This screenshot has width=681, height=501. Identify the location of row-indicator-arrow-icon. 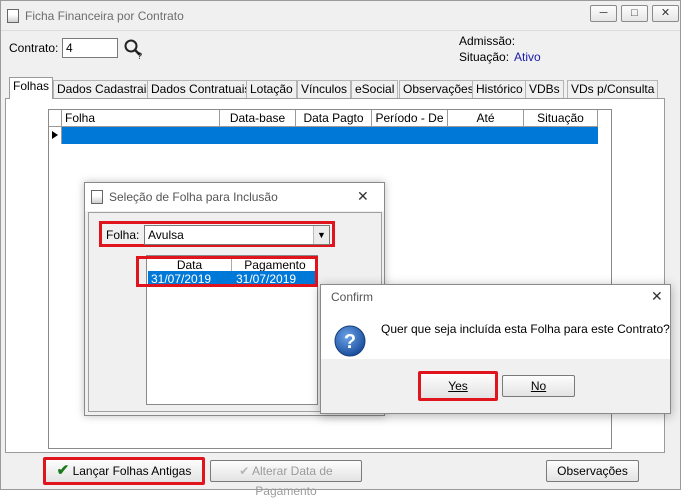
(55, 135).